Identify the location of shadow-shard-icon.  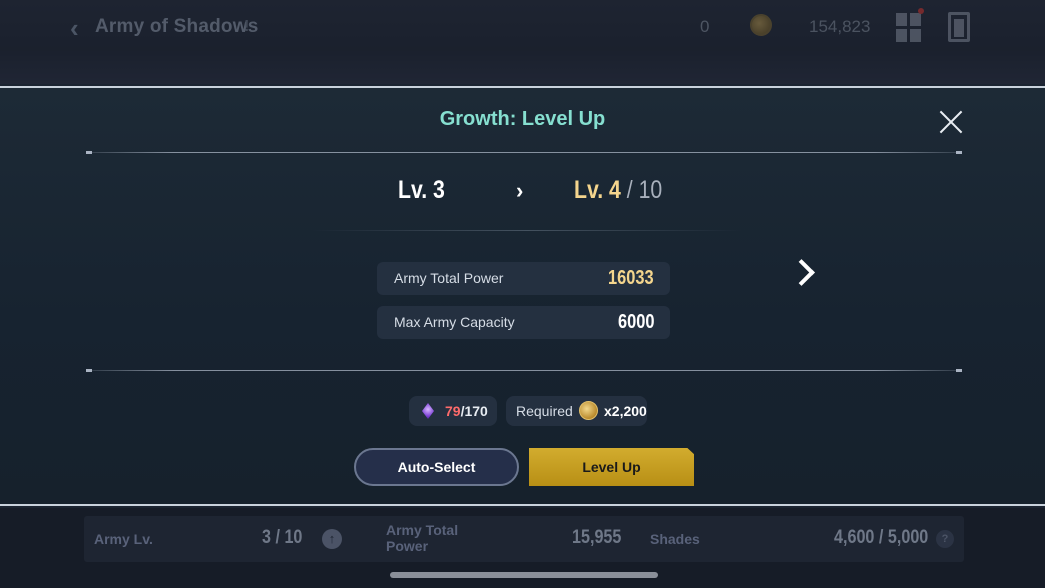
(428, 411).